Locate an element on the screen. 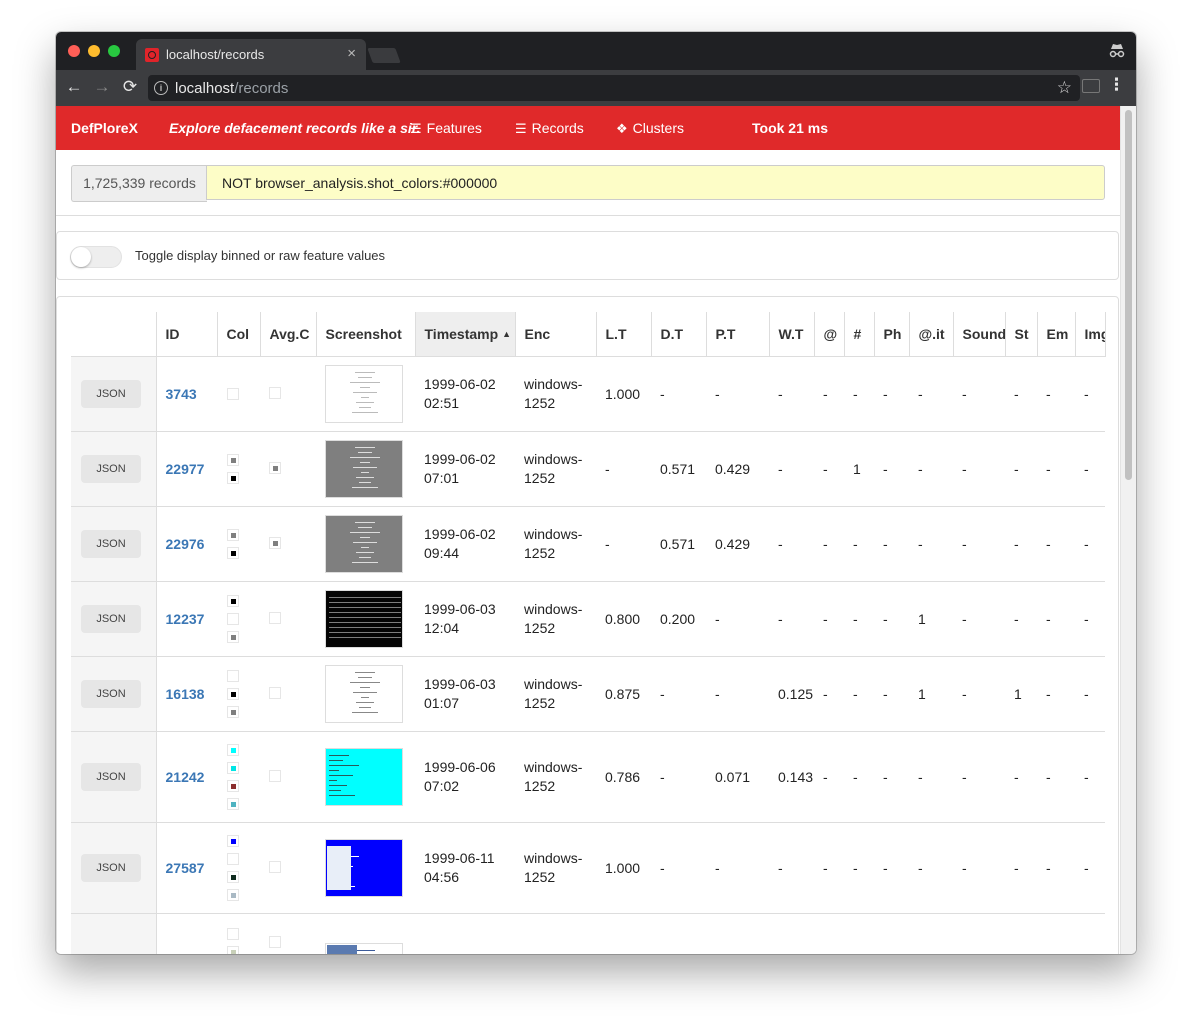  minimize-window-button is located at coordinates (94, 51).